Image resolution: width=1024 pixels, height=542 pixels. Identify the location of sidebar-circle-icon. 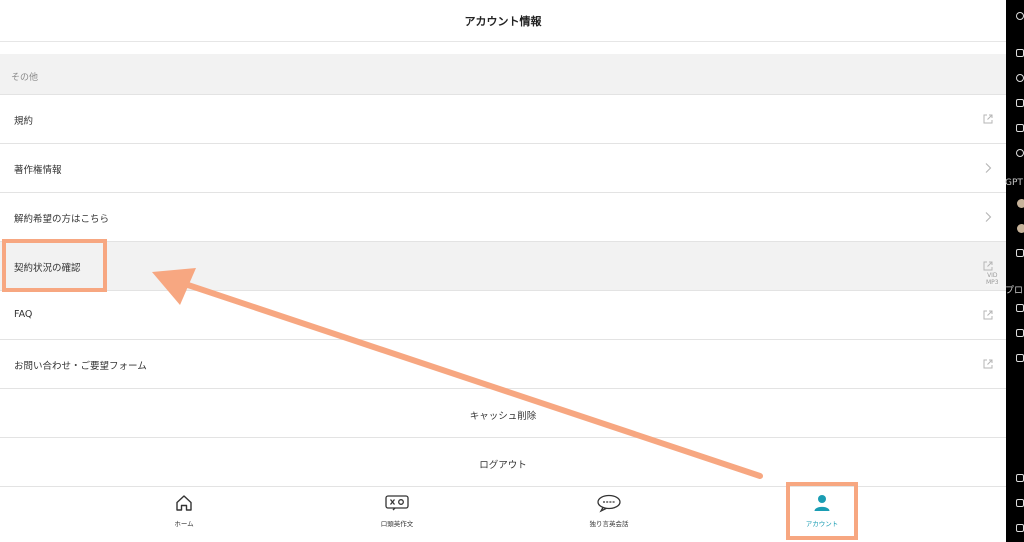
(1020, 78).